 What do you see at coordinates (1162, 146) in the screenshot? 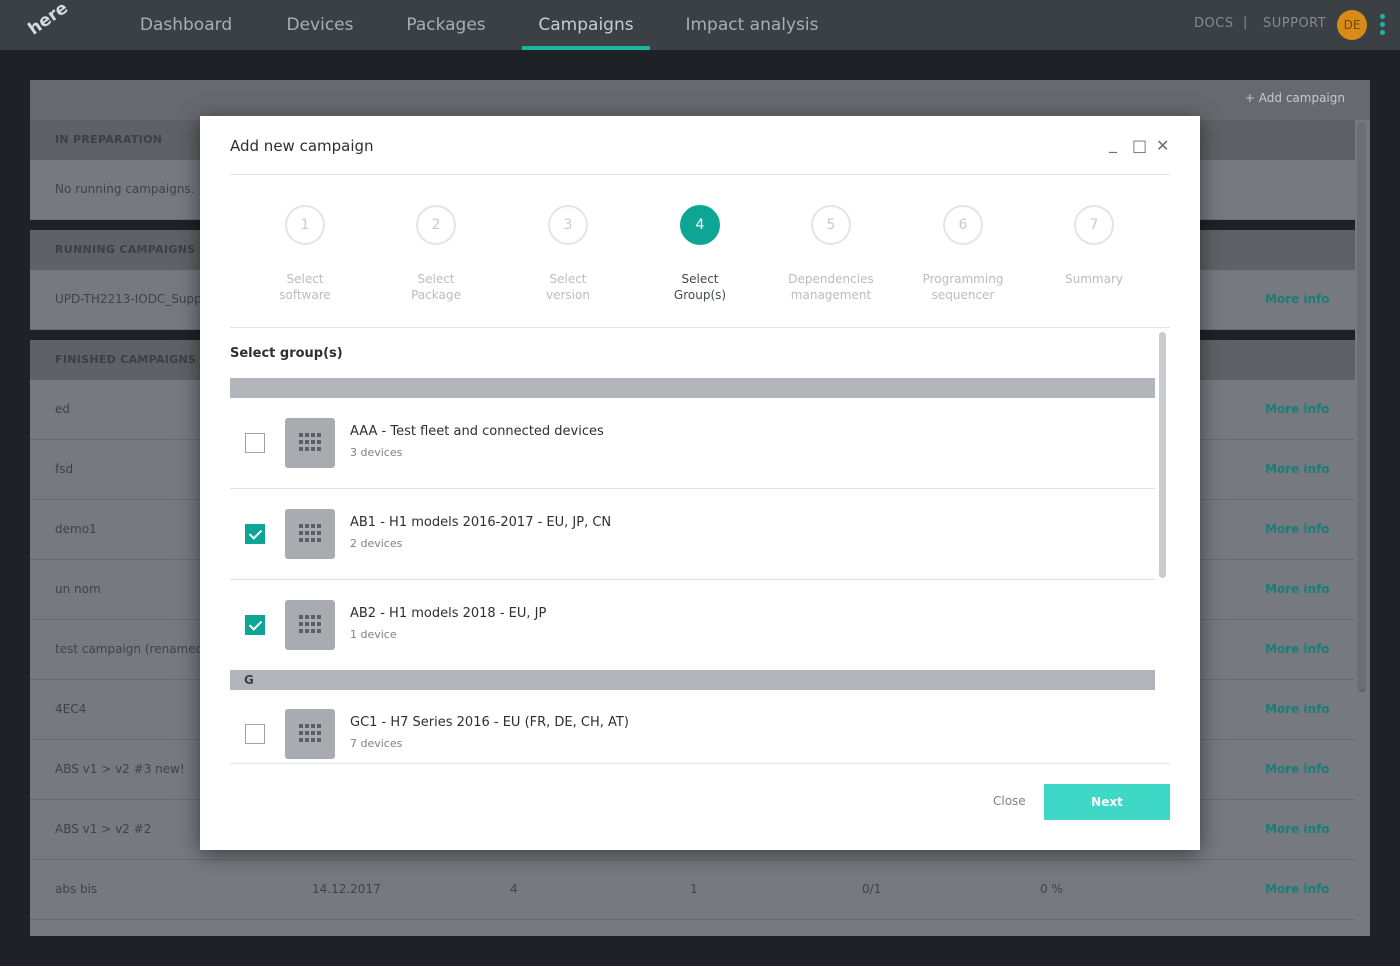
I see `close-icon: ✕` at bounding box center [1162, 146].